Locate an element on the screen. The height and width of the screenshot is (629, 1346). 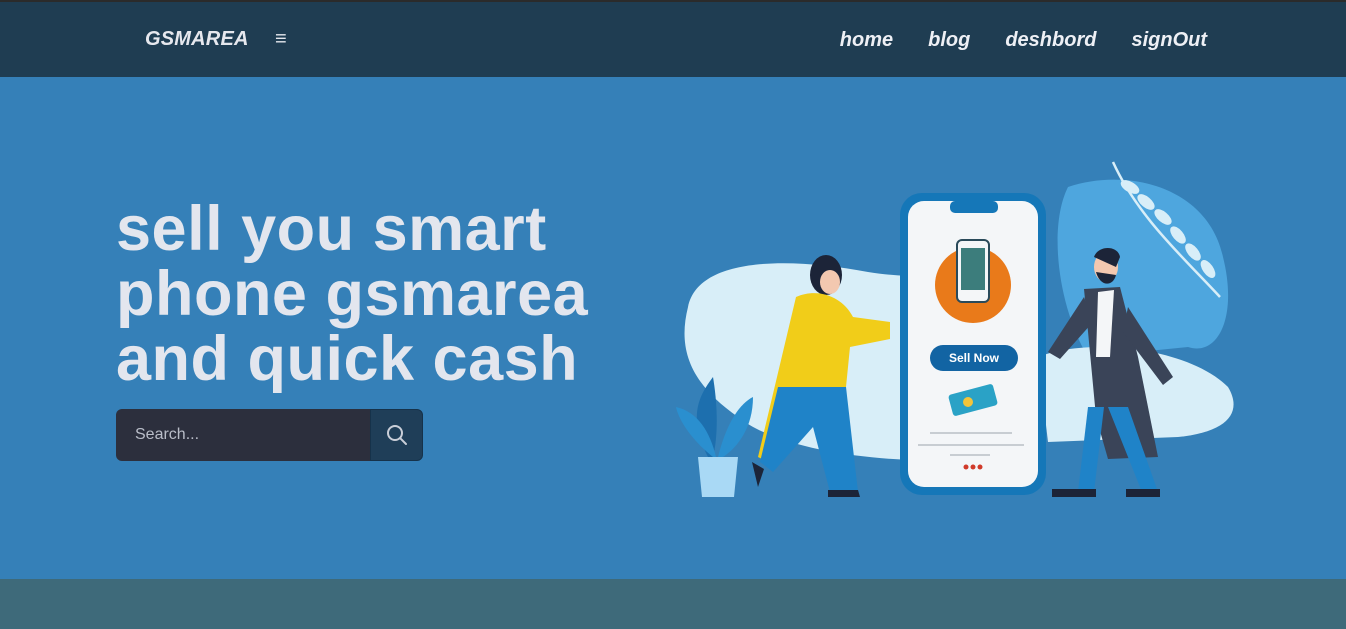
brand-logo: GSMAREA is located at coordinates (197, 39).